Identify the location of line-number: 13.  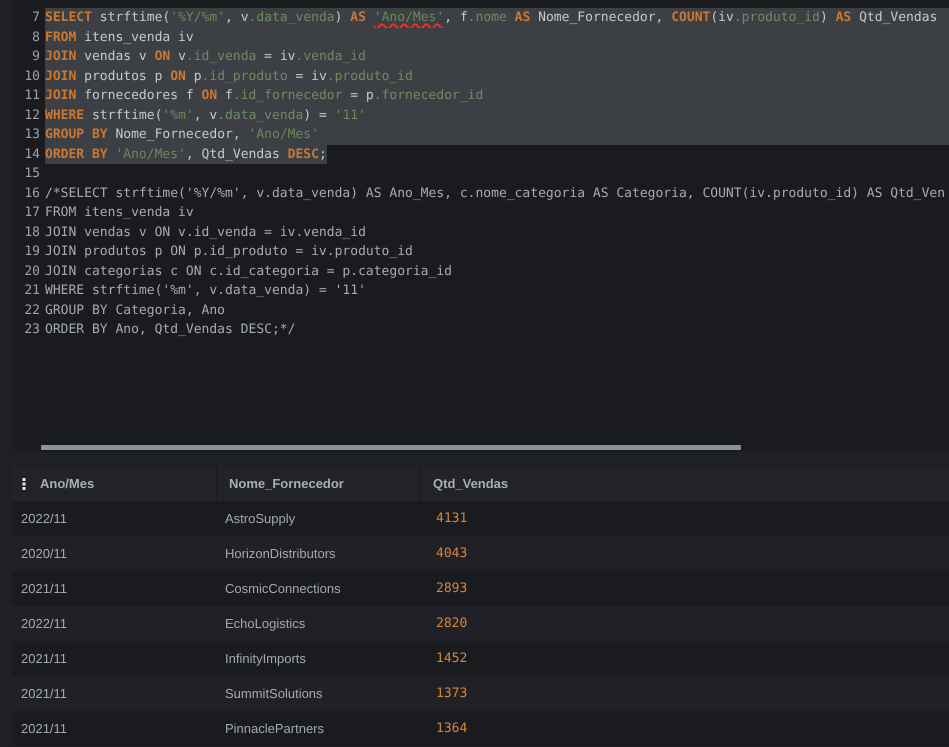
(31, 135).